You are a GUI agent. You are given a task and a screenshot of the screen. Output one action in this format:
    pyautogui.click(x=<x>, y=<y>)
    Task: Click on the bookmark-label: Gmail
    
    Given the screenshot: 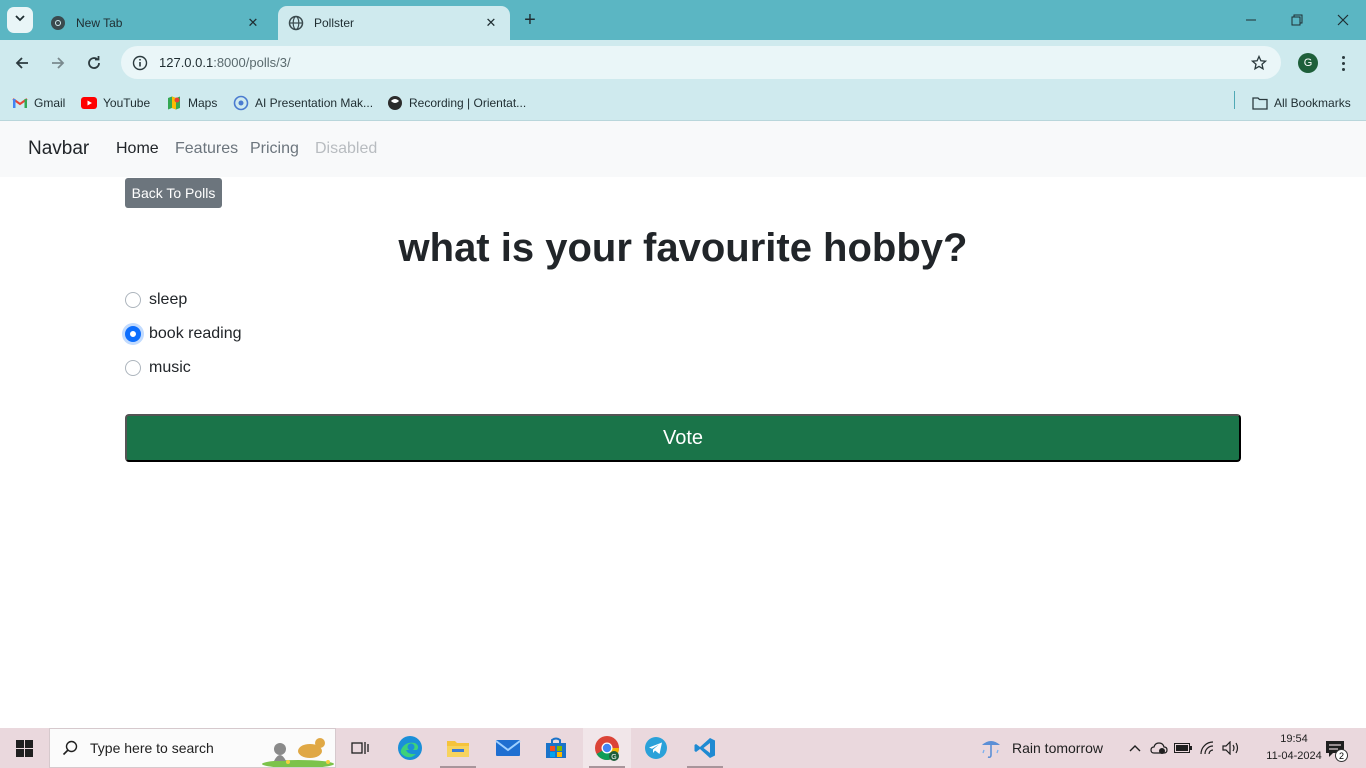 What is the action you would take?
    pyautogui.click(x=50, y=103)
    